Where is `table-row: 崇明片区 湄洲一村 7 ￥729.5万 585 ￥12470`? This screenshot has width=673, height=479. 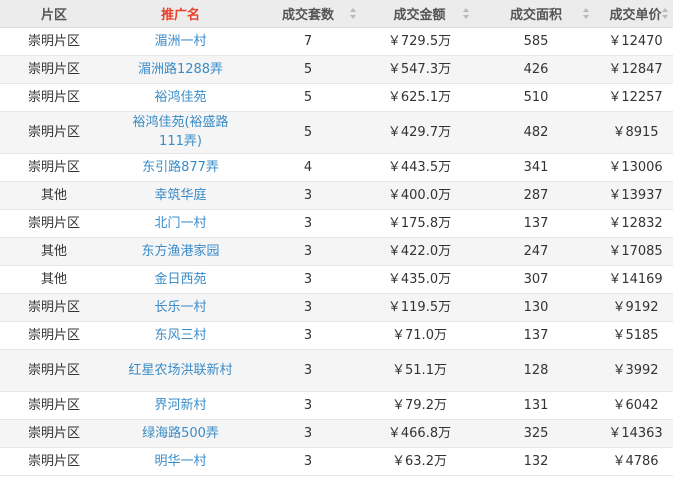 table-row: 崇明片区 湄洲一村 7 ￥729.5万 585 ￥12470 is located at coordinates (336, 41).